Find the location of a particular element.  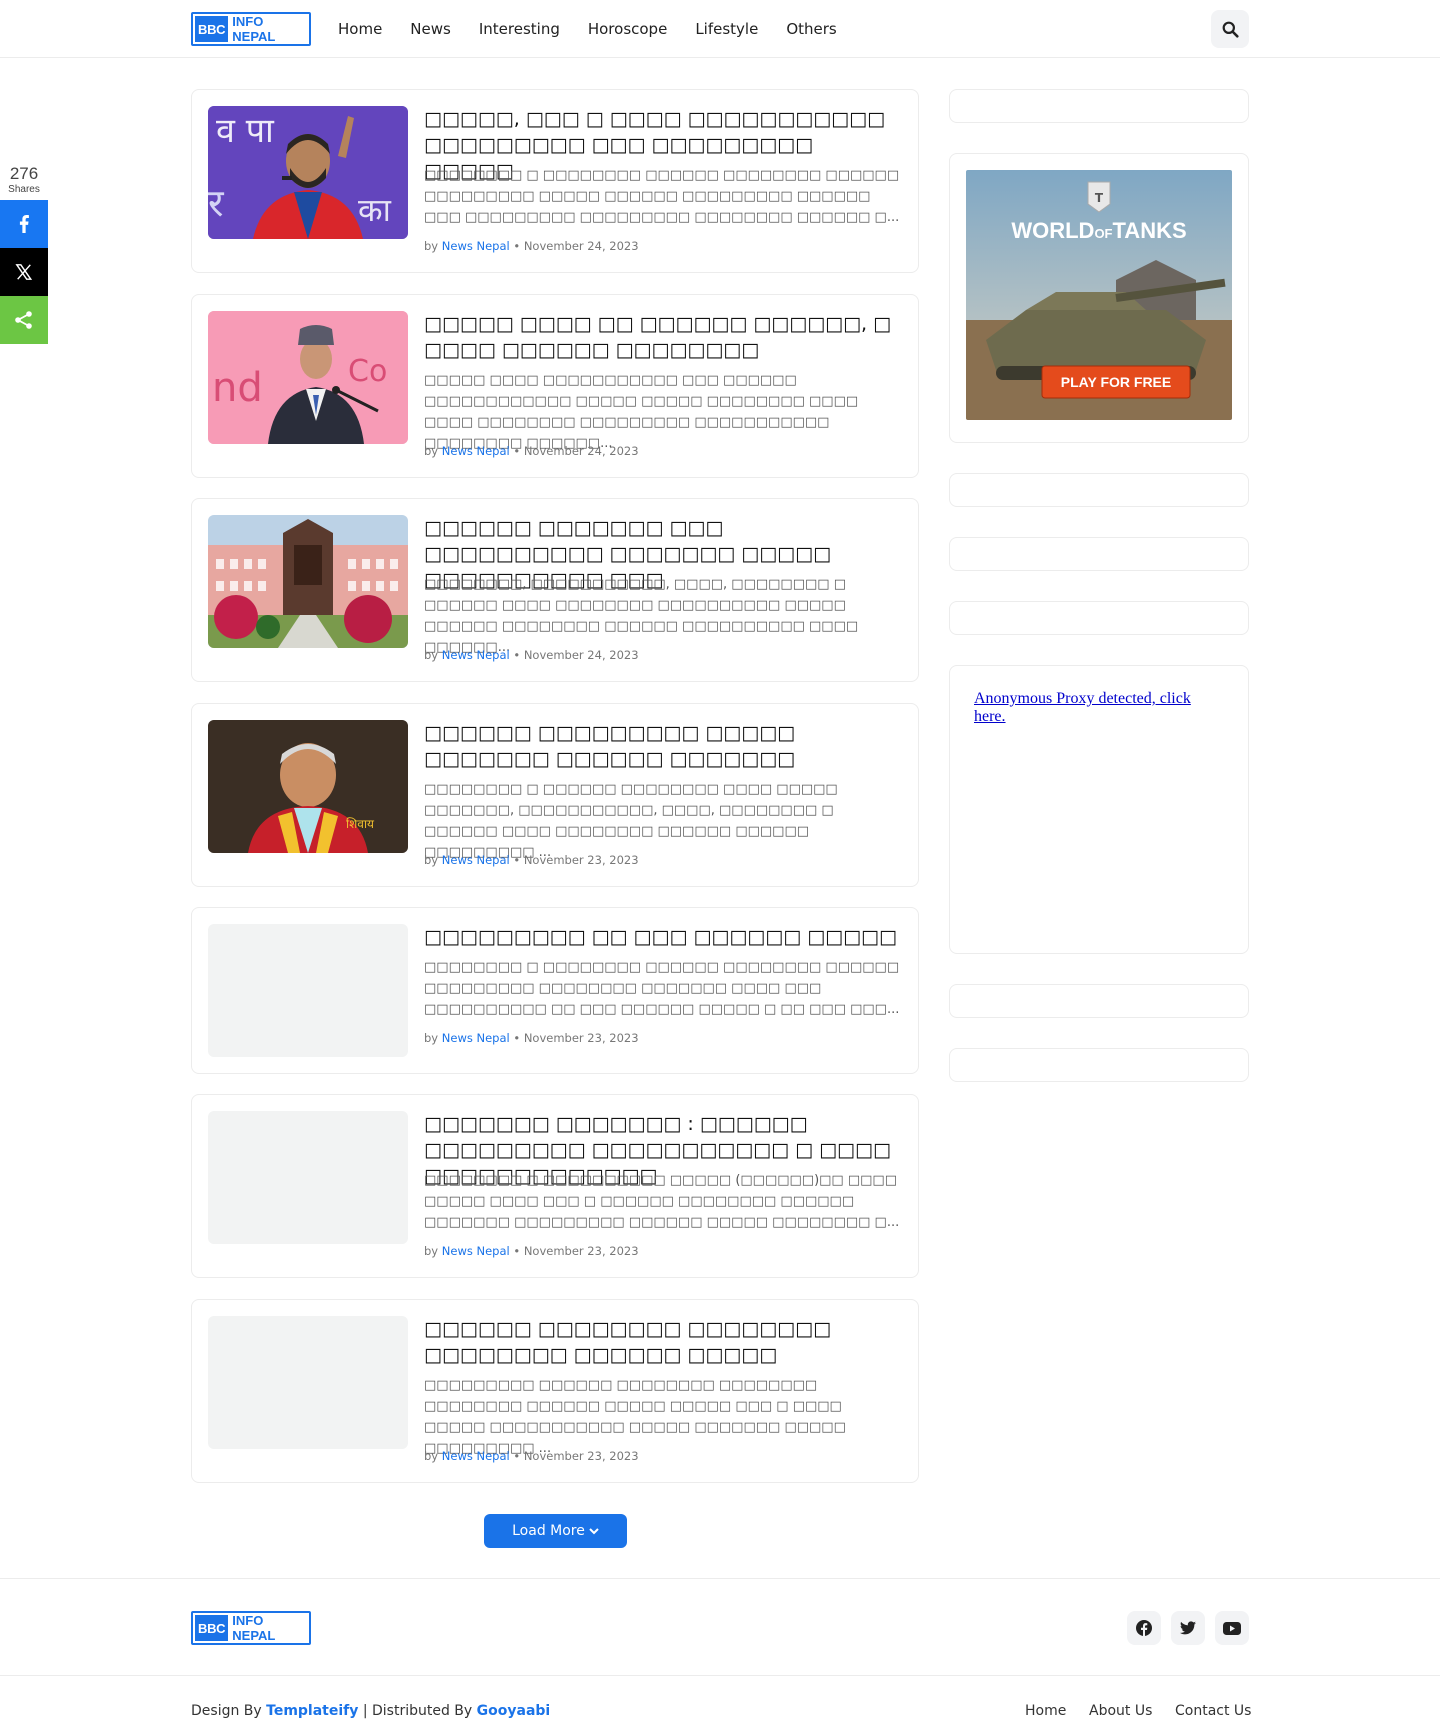

youtube-icon is located at coordinates (1232, 1628).